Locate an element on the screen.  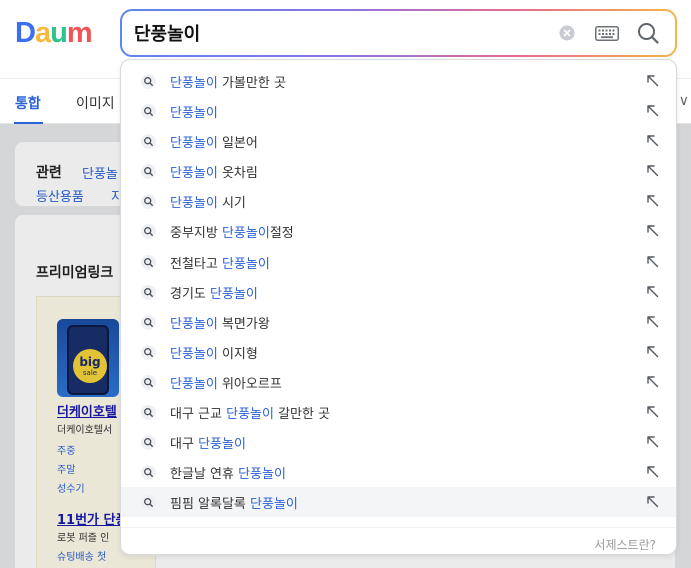
keyboard-icon is located at coordinates (607, 33).